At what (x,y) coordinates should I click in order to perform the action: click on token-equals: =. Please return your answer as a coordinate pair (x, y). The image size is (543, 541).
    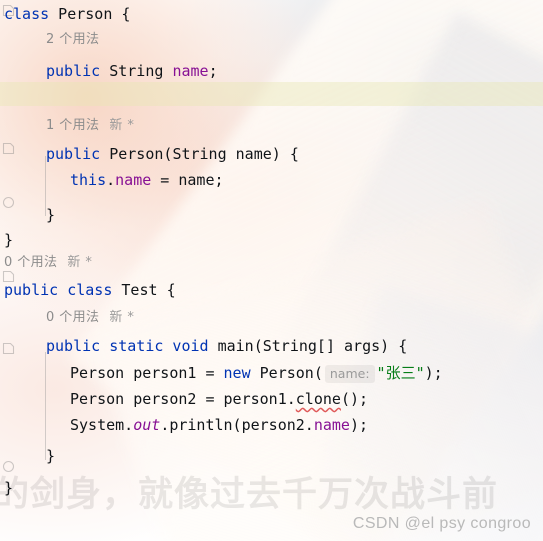
    Looking at the image, I should click on (165, 180).